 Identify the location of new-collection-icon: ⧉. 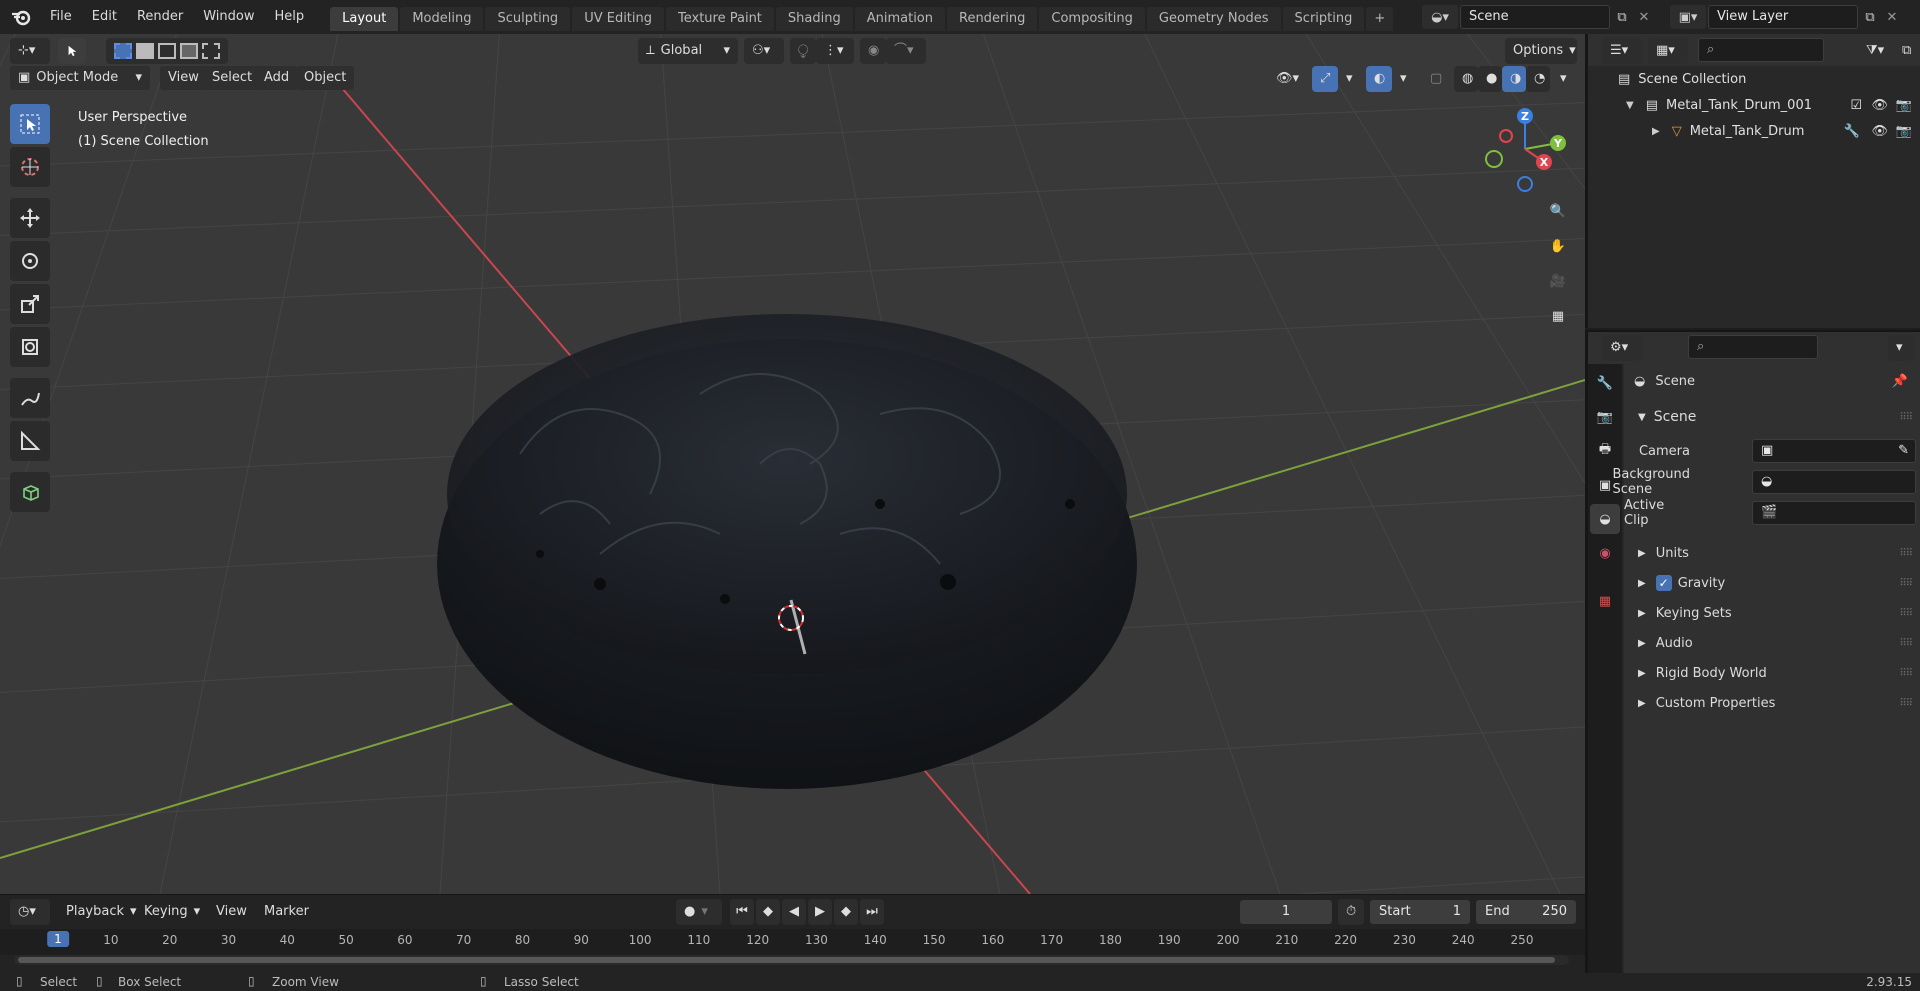
(1906, 51).